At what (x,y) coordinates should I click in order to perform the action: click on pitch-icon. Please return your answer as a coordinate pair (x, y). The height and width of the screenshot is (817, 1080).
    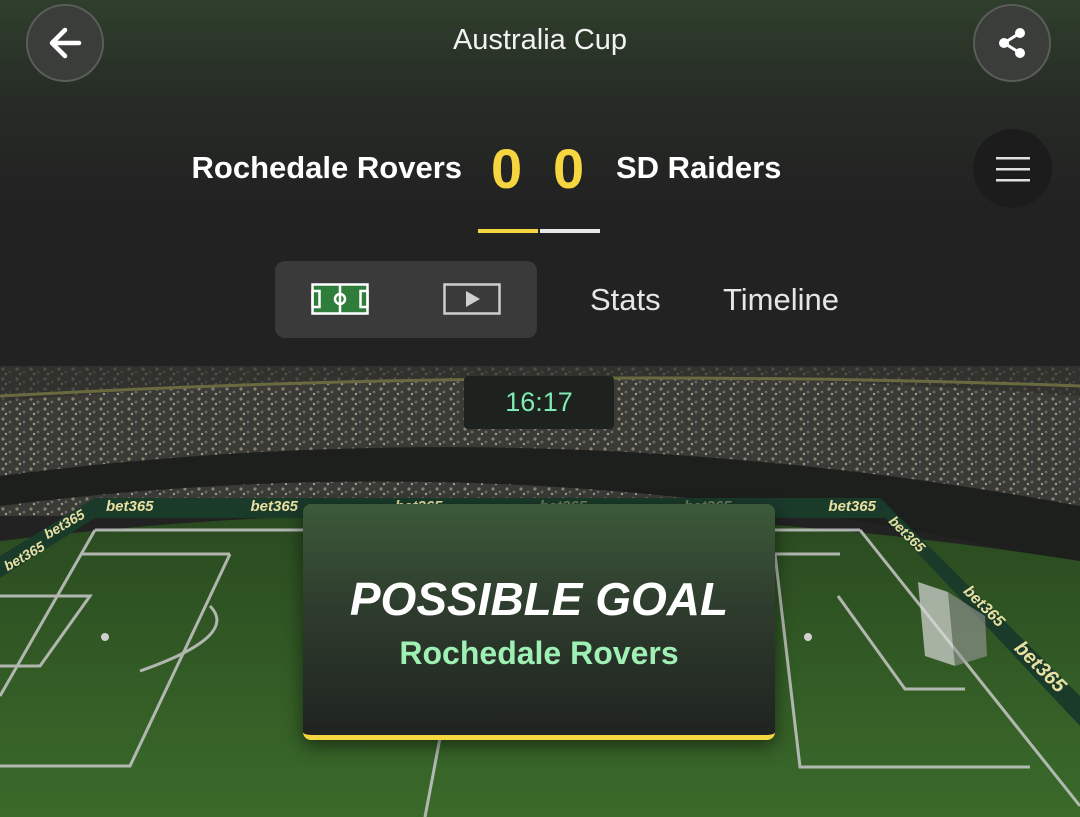
    Looking at the image, I should click on (340, 299).